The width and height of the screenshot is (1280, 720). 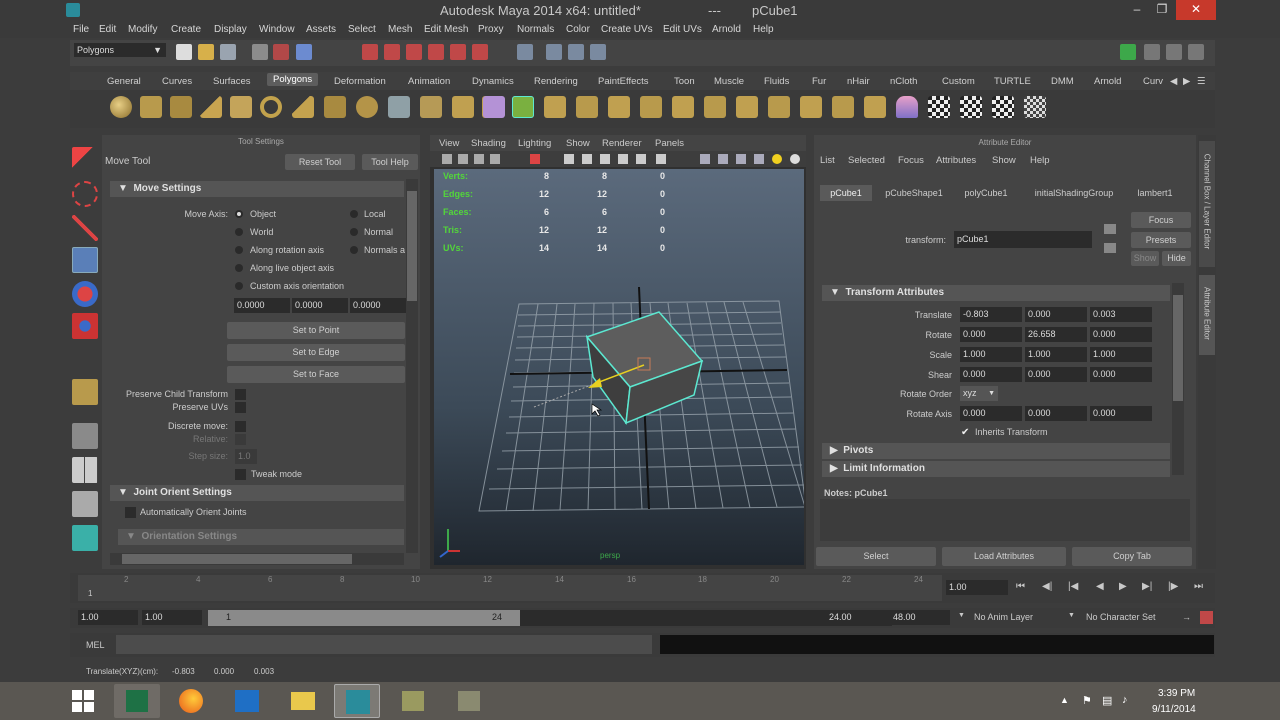 What do you see at coordinates (1155, 193) in the screenshot?
I see `tab-lambert1: lambert1` at bounding box center [1155, 193].